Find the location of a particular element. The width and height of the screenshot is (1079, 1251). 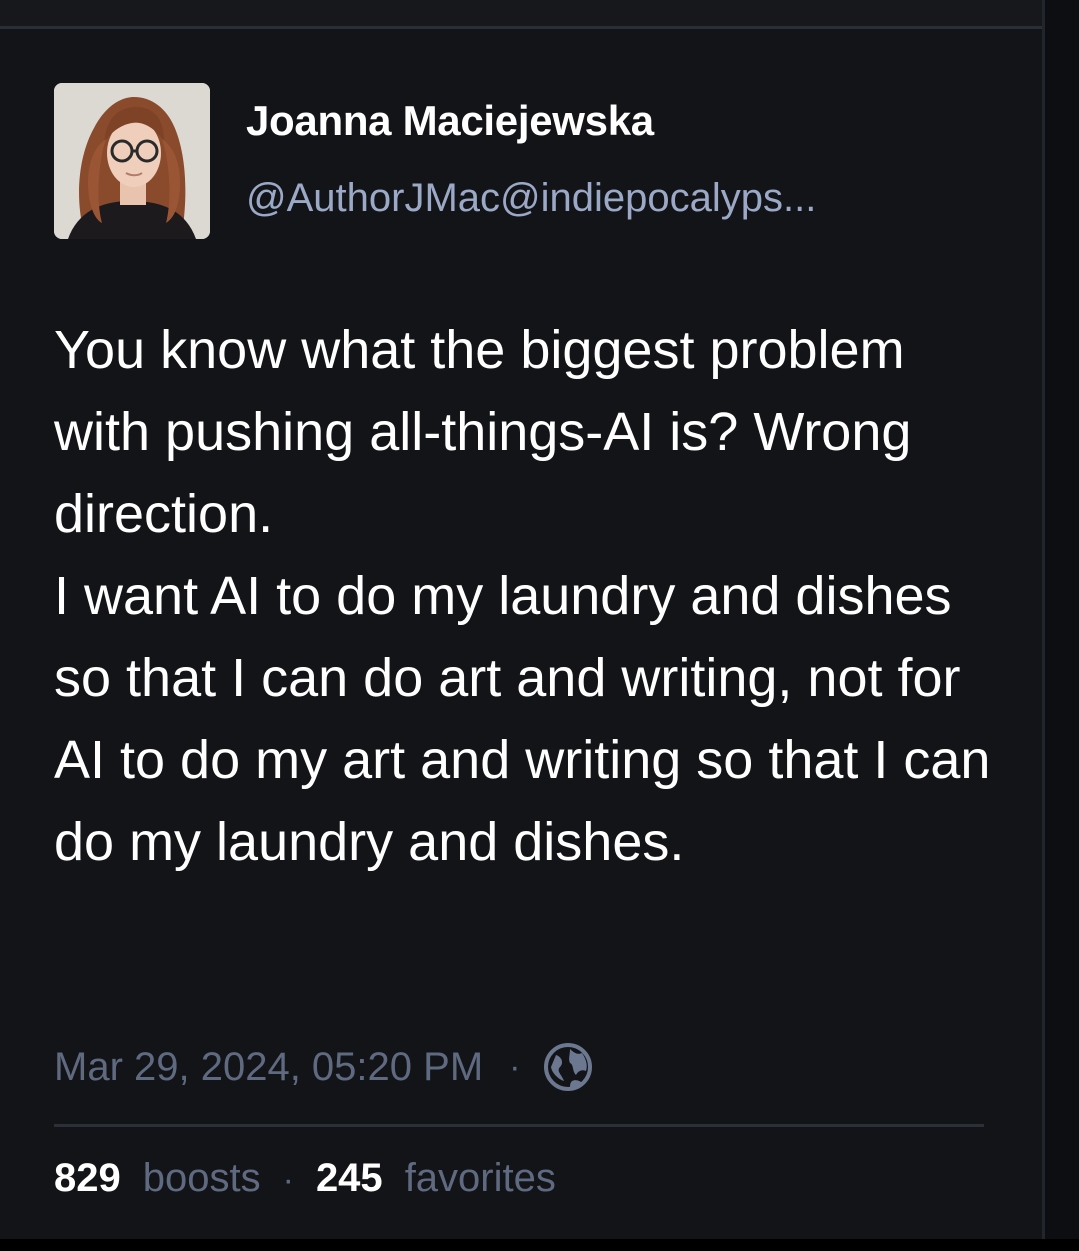

scrollbar-track is located at coordinates (1062, 625).